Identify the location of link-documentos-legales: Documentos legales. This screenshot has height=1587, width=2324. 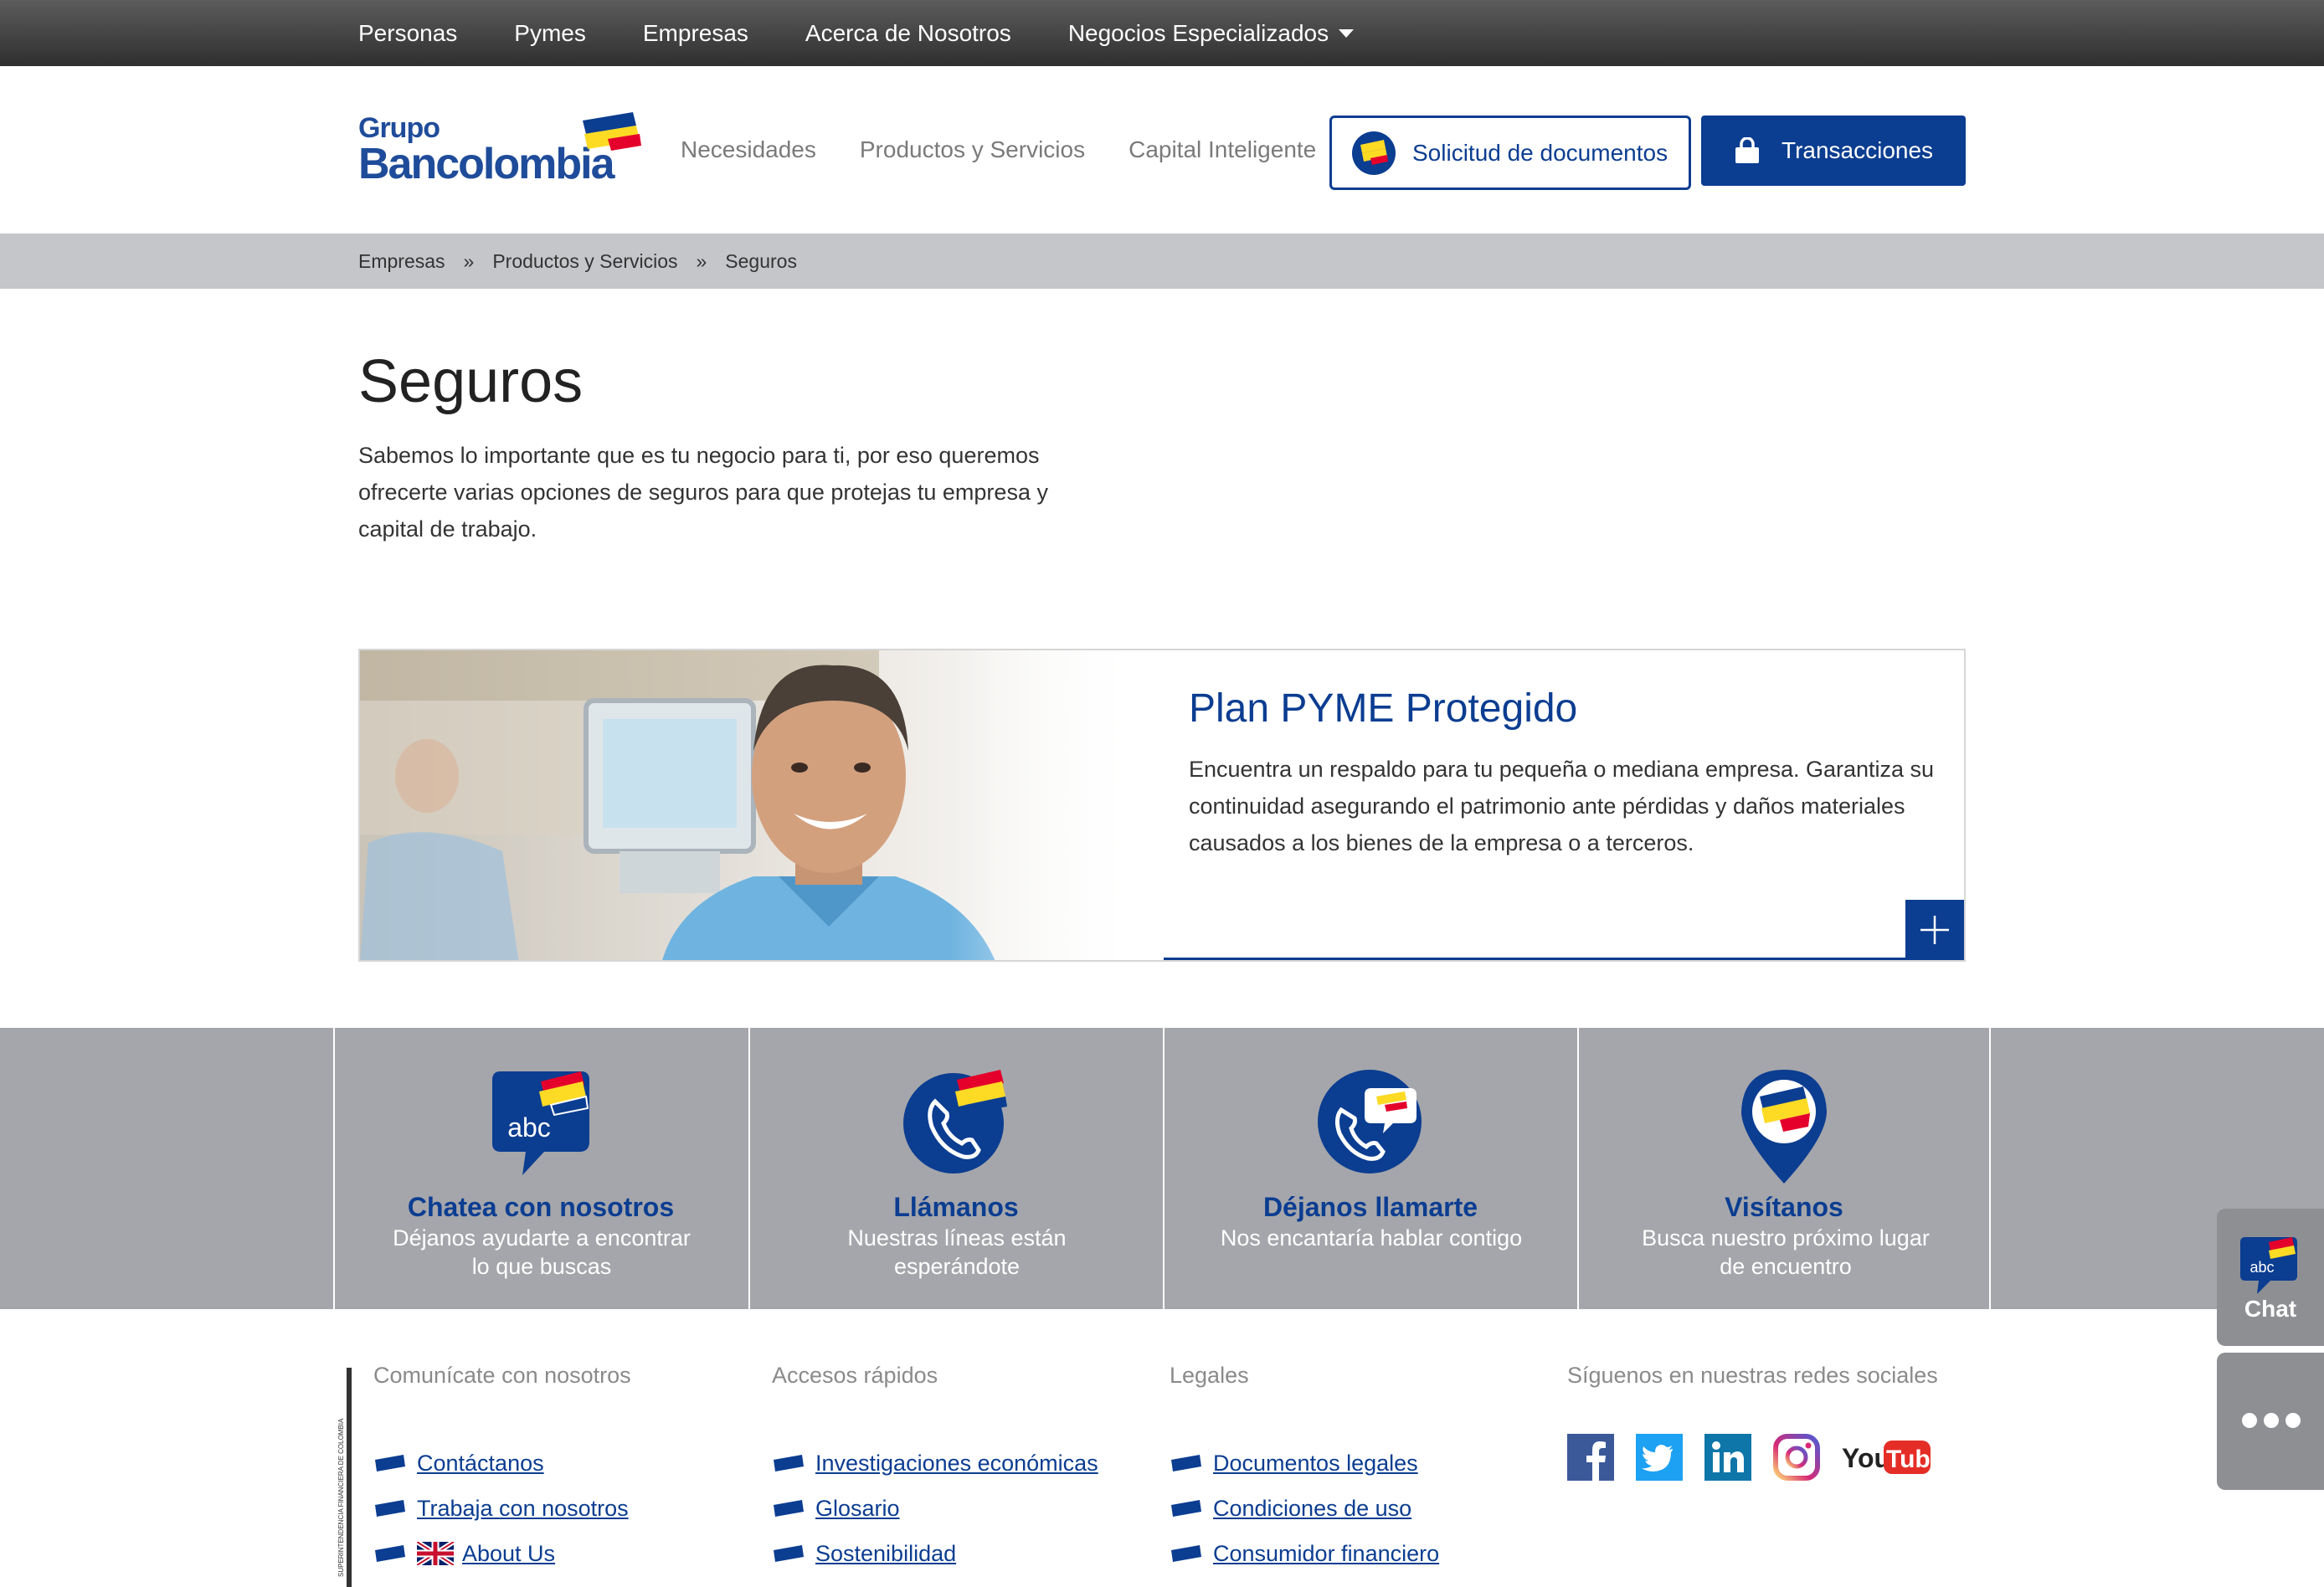
(1304, 1463).